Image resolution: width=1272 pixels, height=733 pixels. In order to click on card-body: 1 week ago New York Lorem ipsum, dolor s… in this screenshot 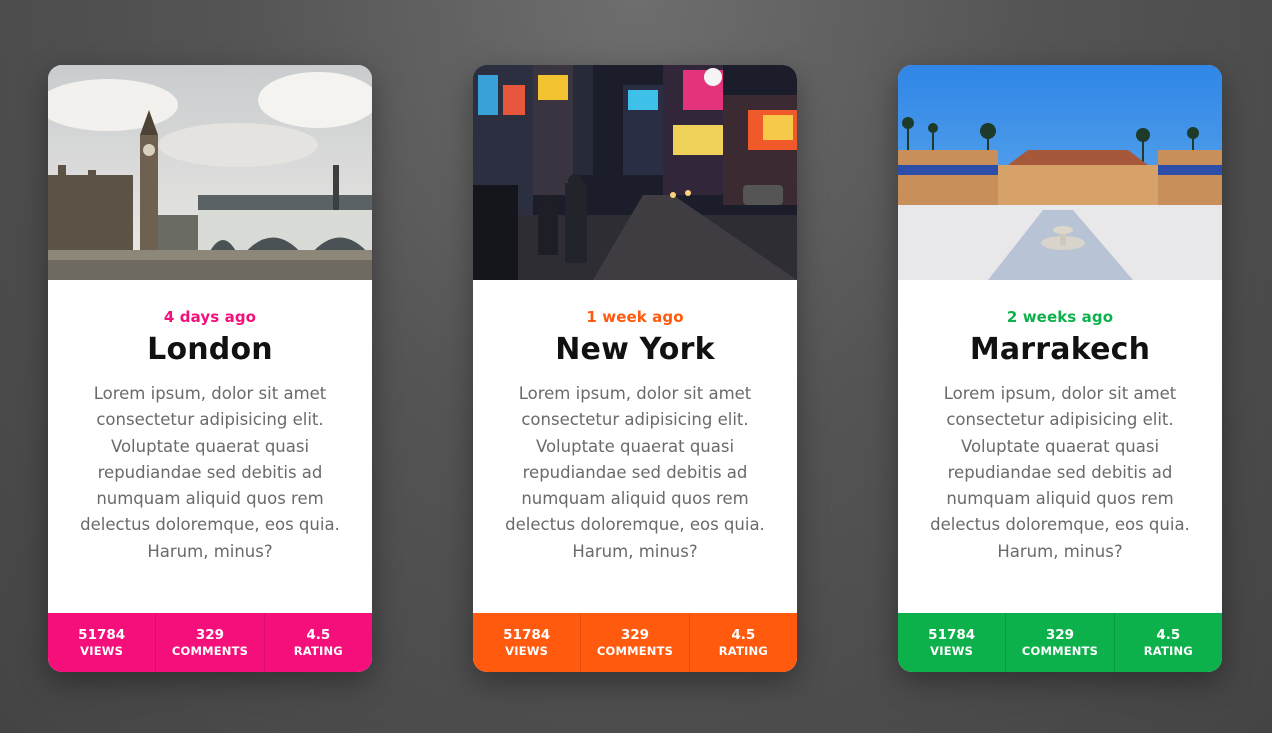, I will do `click(635, 446)`.